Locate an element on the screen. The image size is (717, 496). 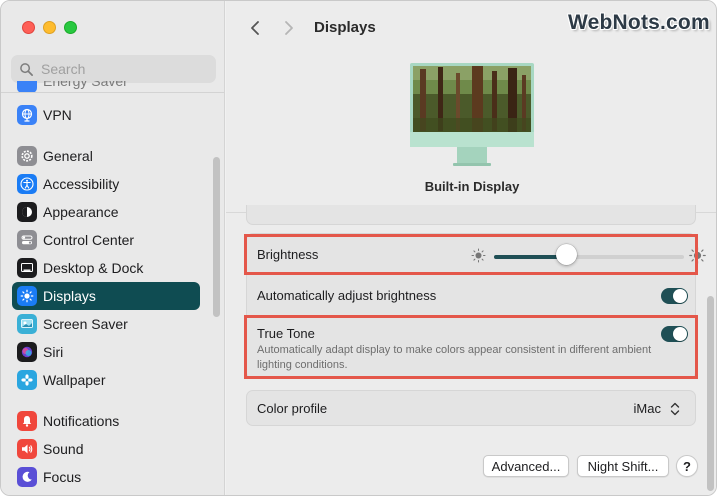
zoom-window-button is located at coordinates (70, 27).